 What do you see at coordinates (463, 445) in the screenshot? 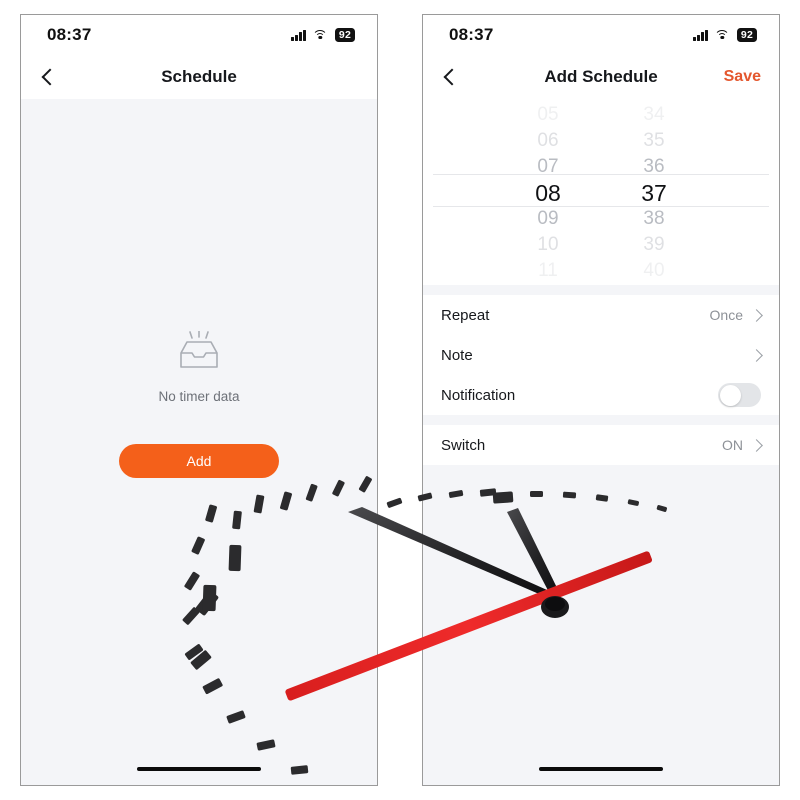
I see `settings-row-label: Switch` at bounding box center [463, 445].